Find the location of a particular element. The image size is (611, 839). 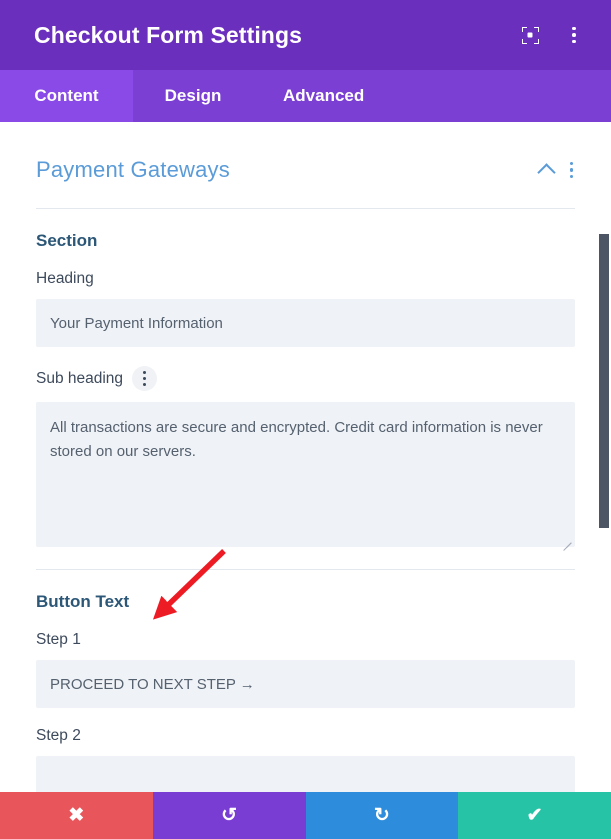

field-step-2: Step 2 is located at coordinates (305, 750).